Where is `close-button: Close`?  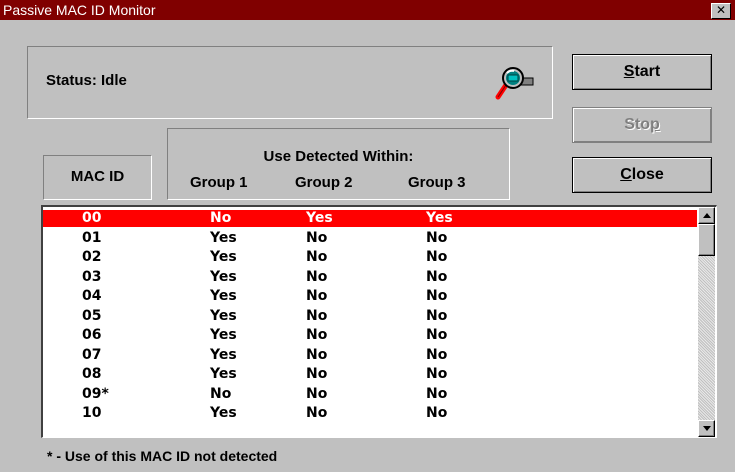 close-button: Close is located at coordinates (642, 175).